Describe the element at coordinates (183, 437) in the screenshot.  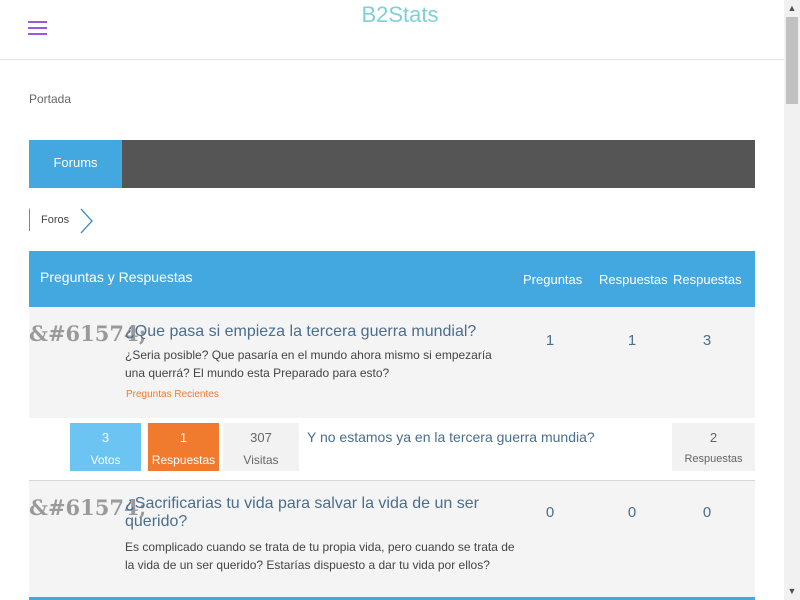
I see `answers-count: 1` at that location.